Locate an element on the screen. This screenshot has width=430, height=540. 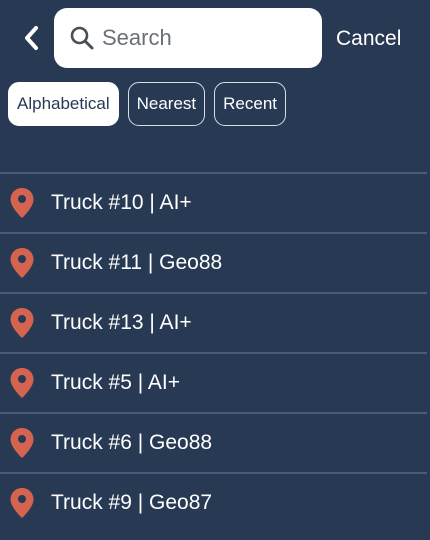
search-box is located at coordinates (188, 38).